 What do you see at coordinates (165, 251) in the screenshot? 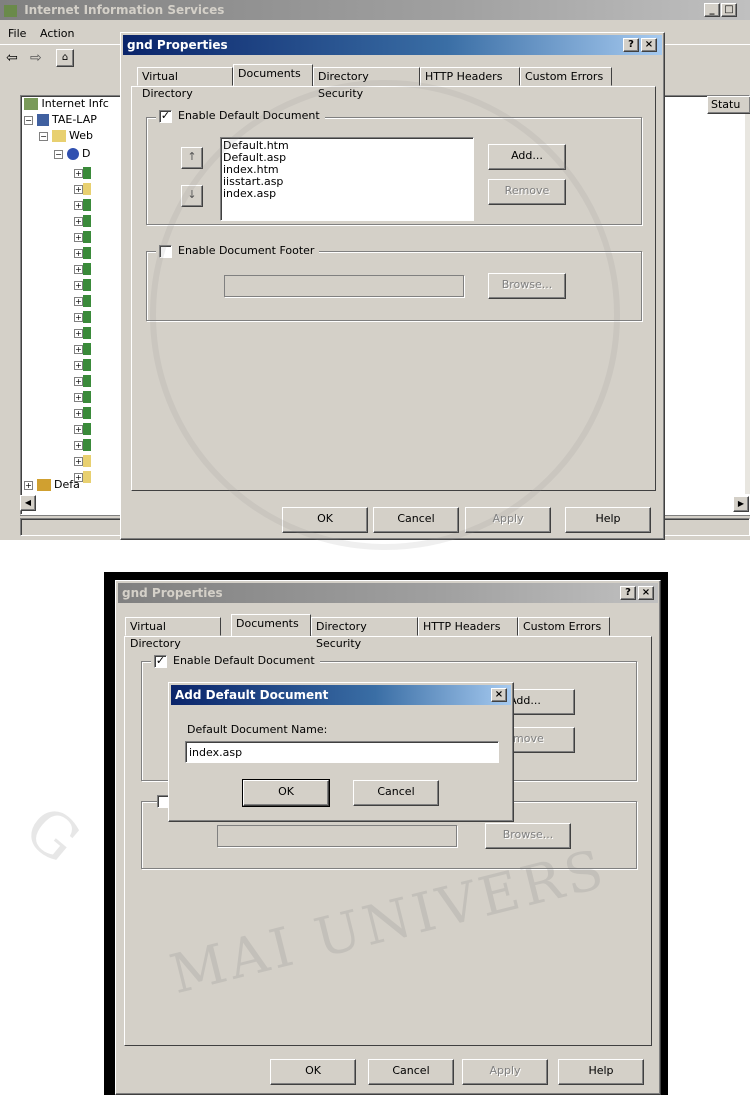
I see `enable-footer-checkbox` at bounding box center [165, 251].